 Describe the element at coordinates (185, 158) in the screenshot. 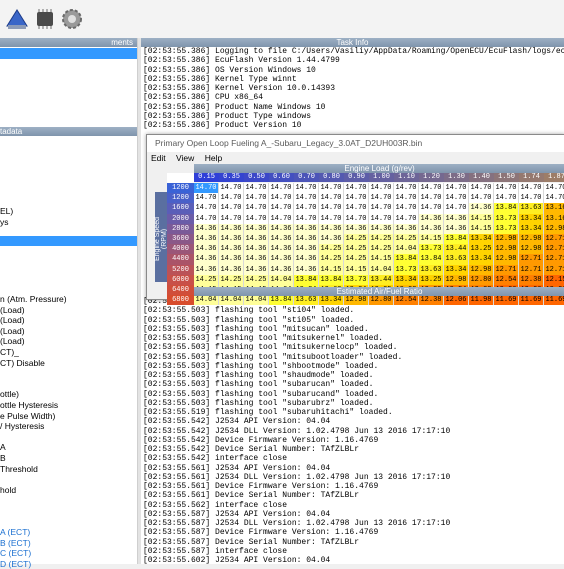

I see `menu-view: View` at that location.